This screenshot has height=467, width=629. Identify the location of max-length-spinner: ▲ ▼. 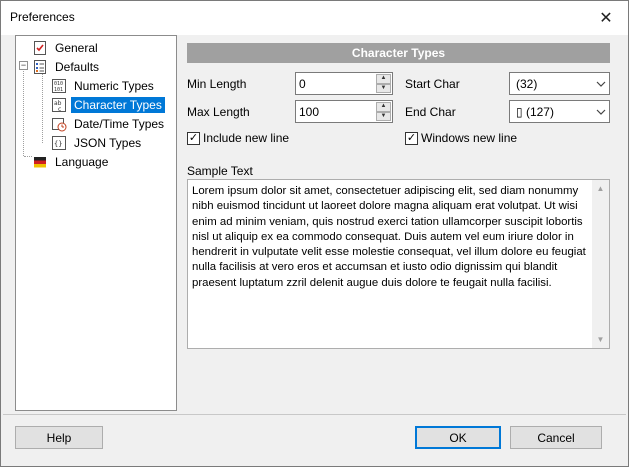
(344, 111).